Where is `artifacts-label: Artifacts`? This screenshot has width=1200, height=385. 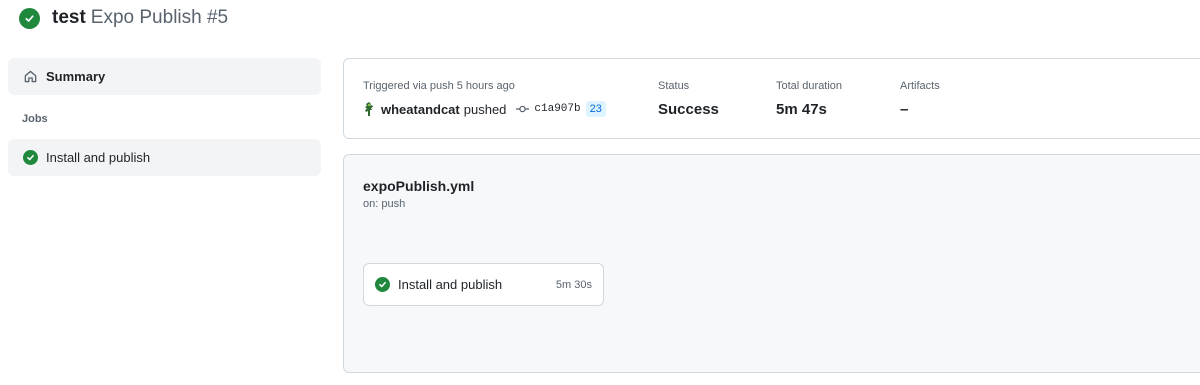 artifacts-label: Artifacts is located at coordinates (920, 86).